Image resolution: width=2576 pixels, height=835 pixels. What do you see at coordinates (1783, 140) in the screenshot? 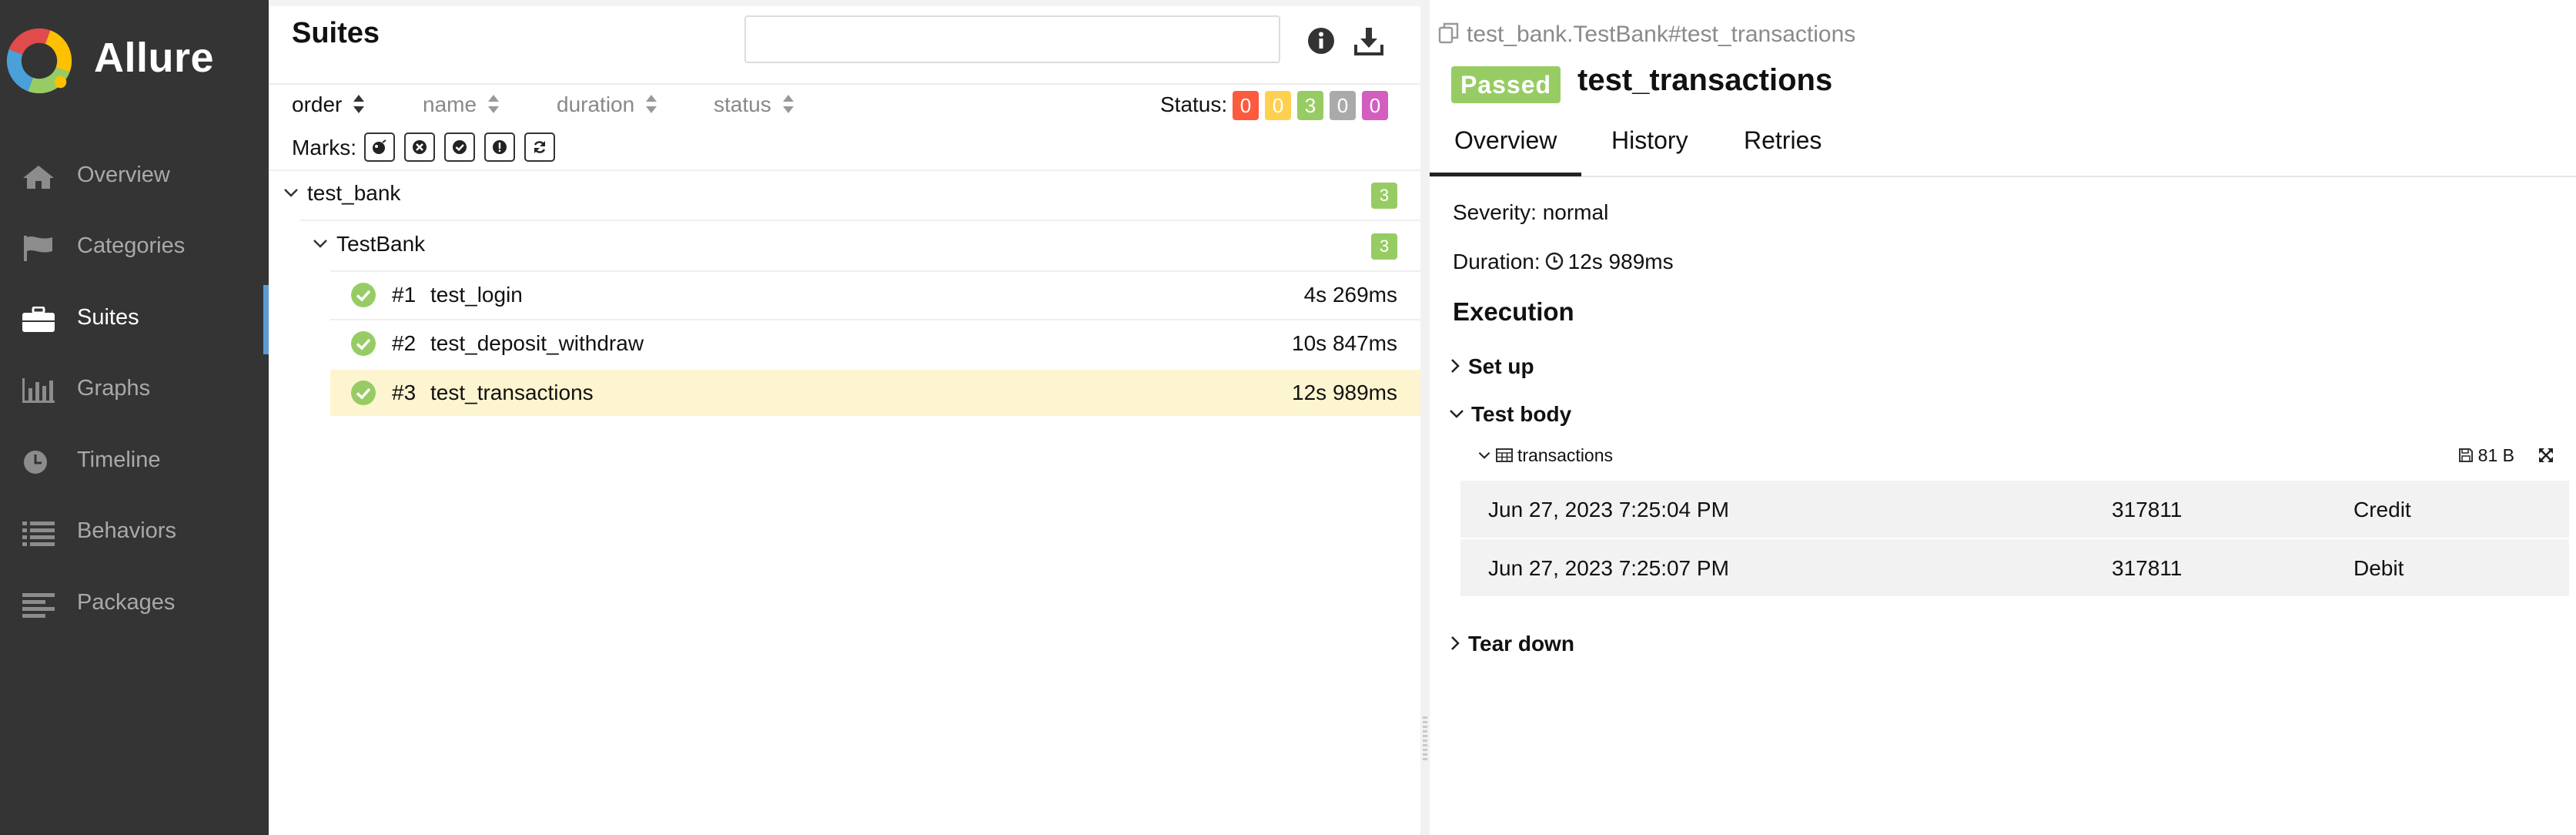
I see `tab-retries: Retries` at bounding box center [1783, 140].